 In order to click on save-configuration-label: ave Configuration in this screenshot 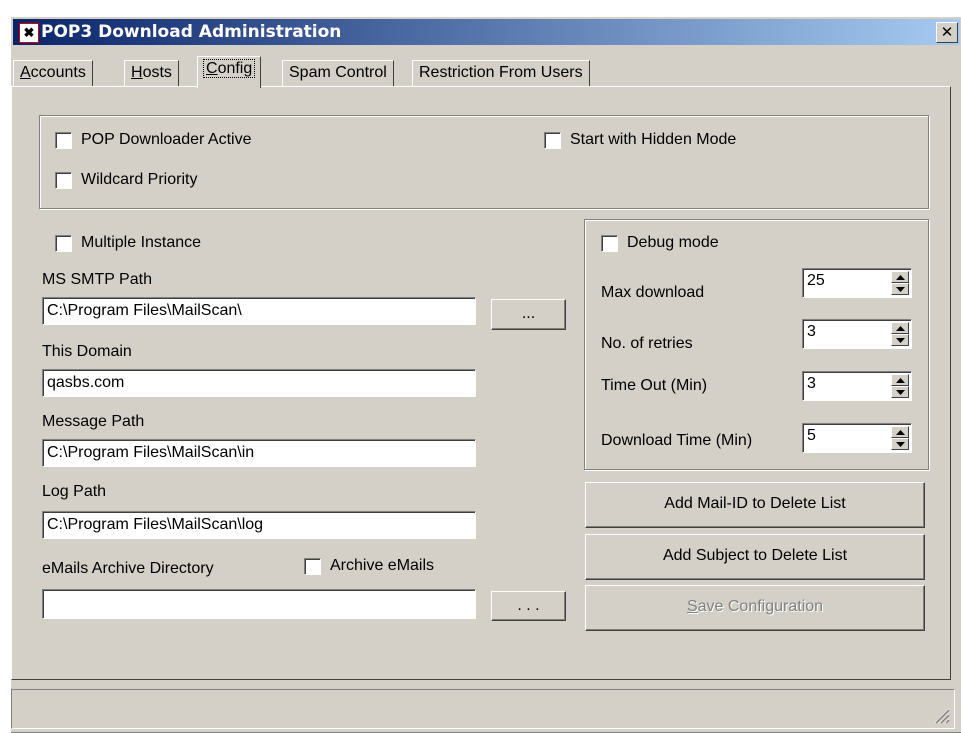, I will do `click(760, 606)`.